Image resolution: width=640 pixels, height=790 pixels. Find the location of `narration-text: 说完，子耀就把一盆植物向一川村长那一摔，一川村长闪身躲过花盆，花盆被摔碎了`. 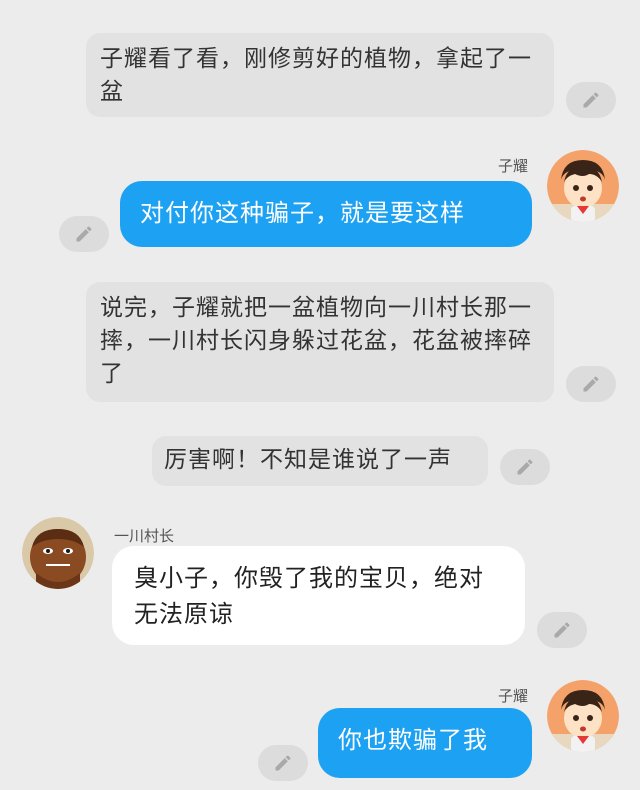

narration-text: 说完，子耀就把一盆植物向一川村长那一摔，一川村长闪身躲过花盆，花盆被摔碎了 is located at coordinates (316, 341).